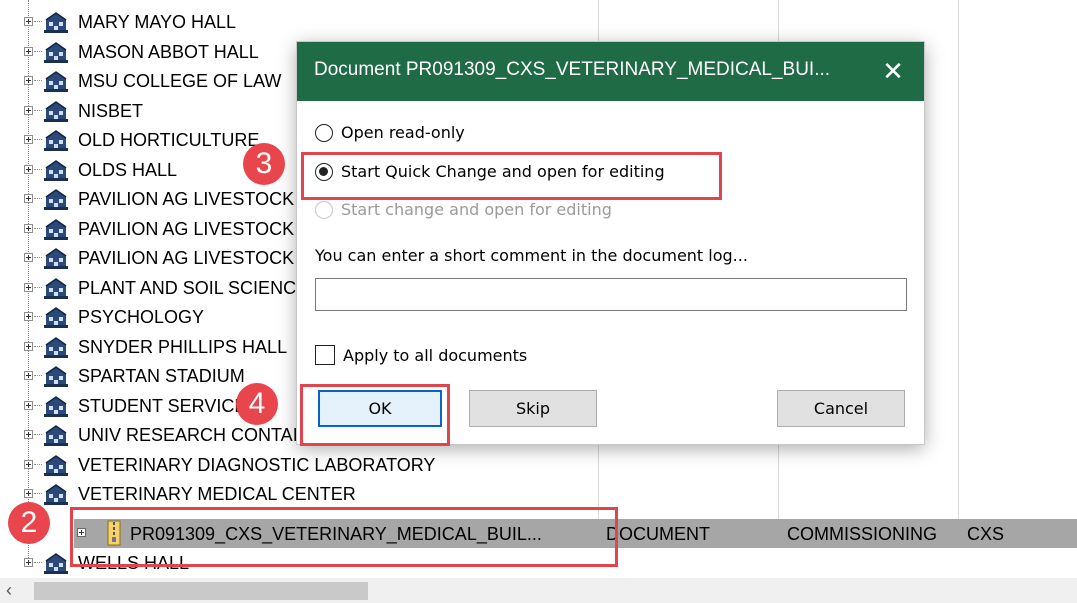  I want to click on tree-row-label: SPARTAN STADIUM, so click(161, 376).